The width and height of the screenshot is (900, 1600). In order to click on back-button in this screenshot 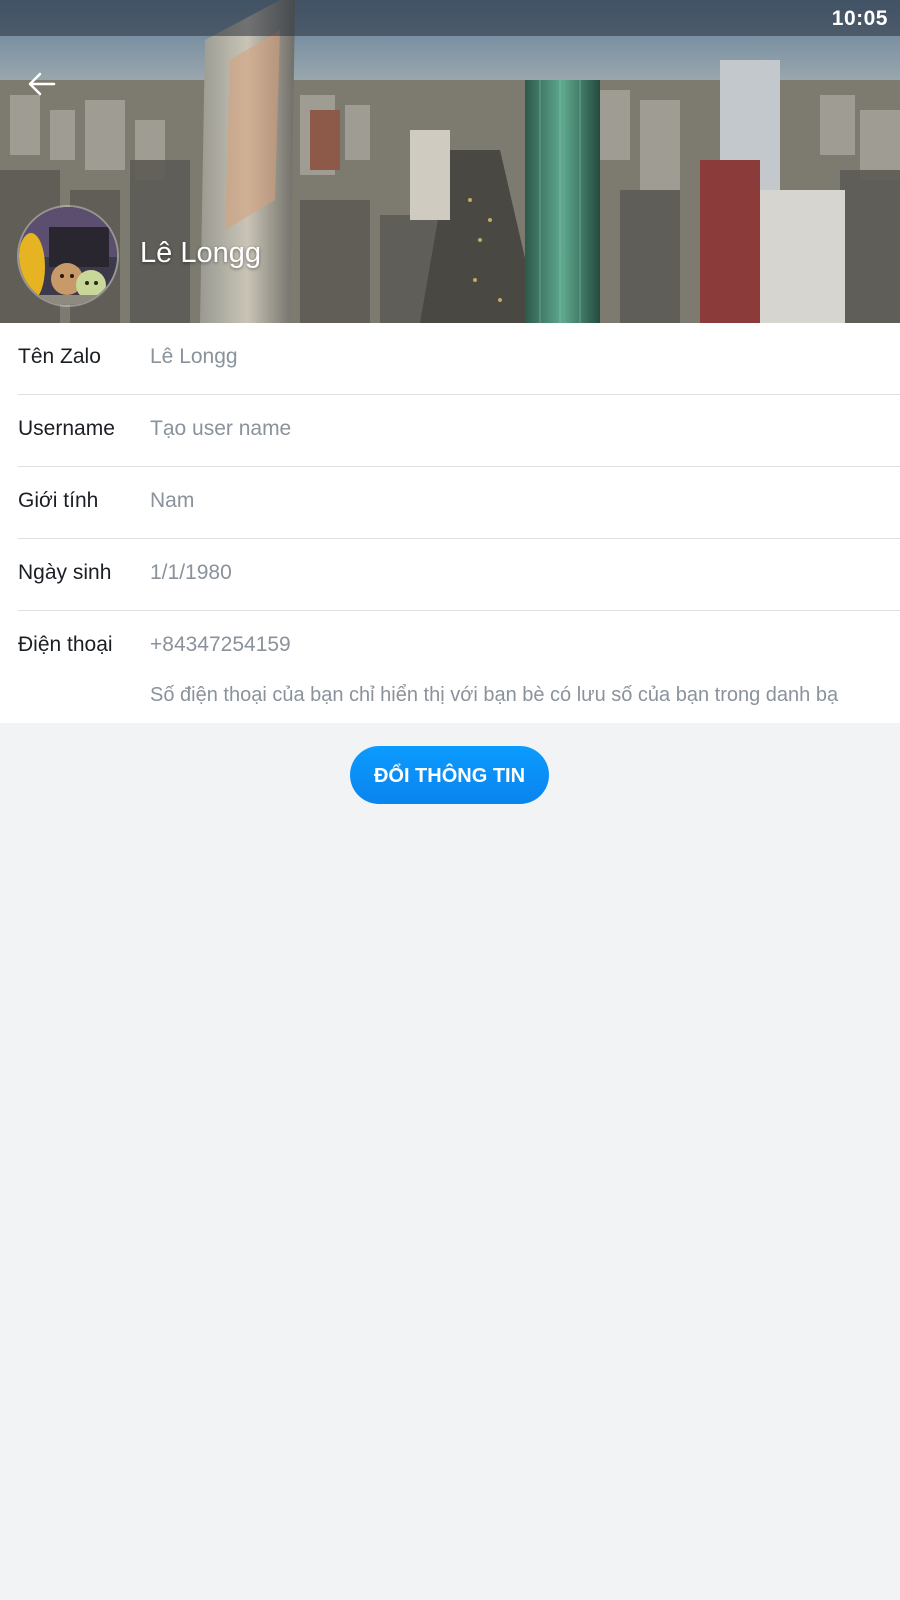, I will do `click(42, 84)`.